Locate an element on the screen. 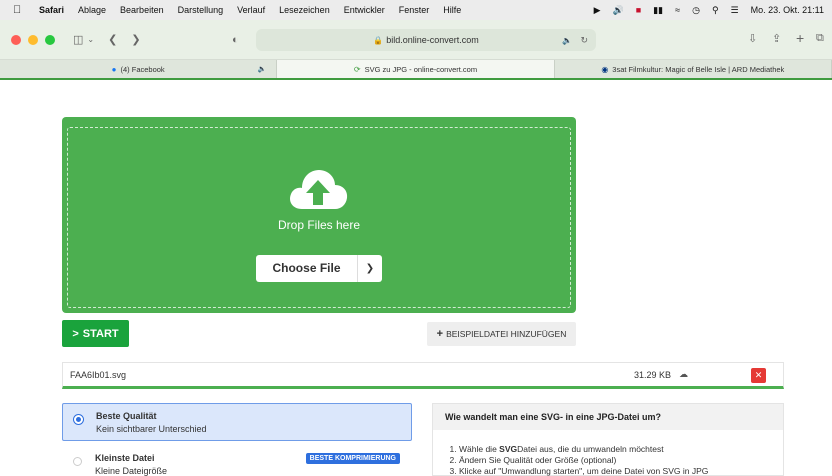 This screenshot has height=476, width=832. address-bar: 🔒 bild.online-convert.com 🔈 ↻ is located at coordinates (426, 40).